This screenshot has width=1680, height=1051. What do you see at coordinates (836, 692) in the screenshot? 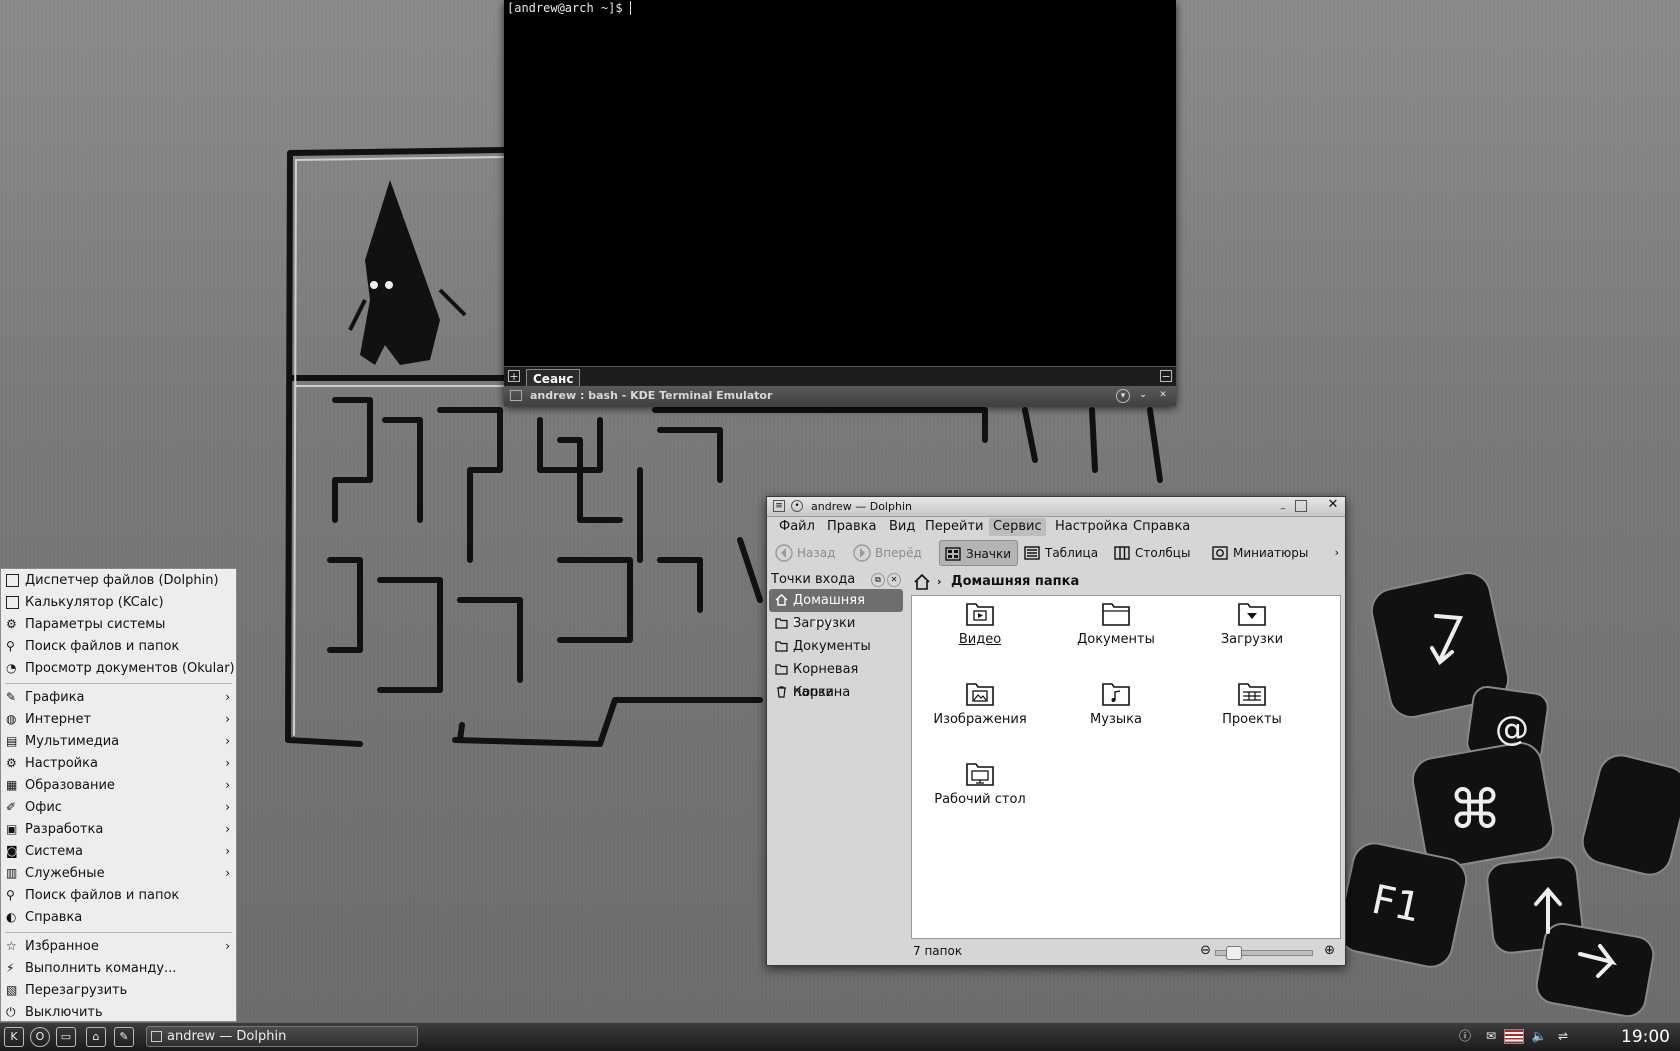
I see `place-trash: Корзина` at bounding box center [836, 692].